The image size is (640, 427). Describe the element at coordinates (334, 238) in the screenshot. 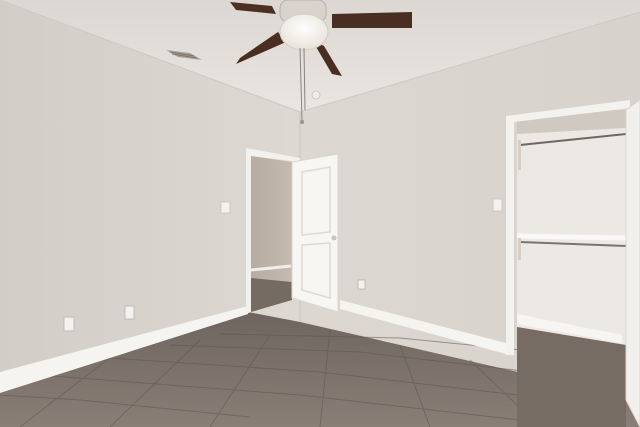

I see `door-knob-icon` at that location.